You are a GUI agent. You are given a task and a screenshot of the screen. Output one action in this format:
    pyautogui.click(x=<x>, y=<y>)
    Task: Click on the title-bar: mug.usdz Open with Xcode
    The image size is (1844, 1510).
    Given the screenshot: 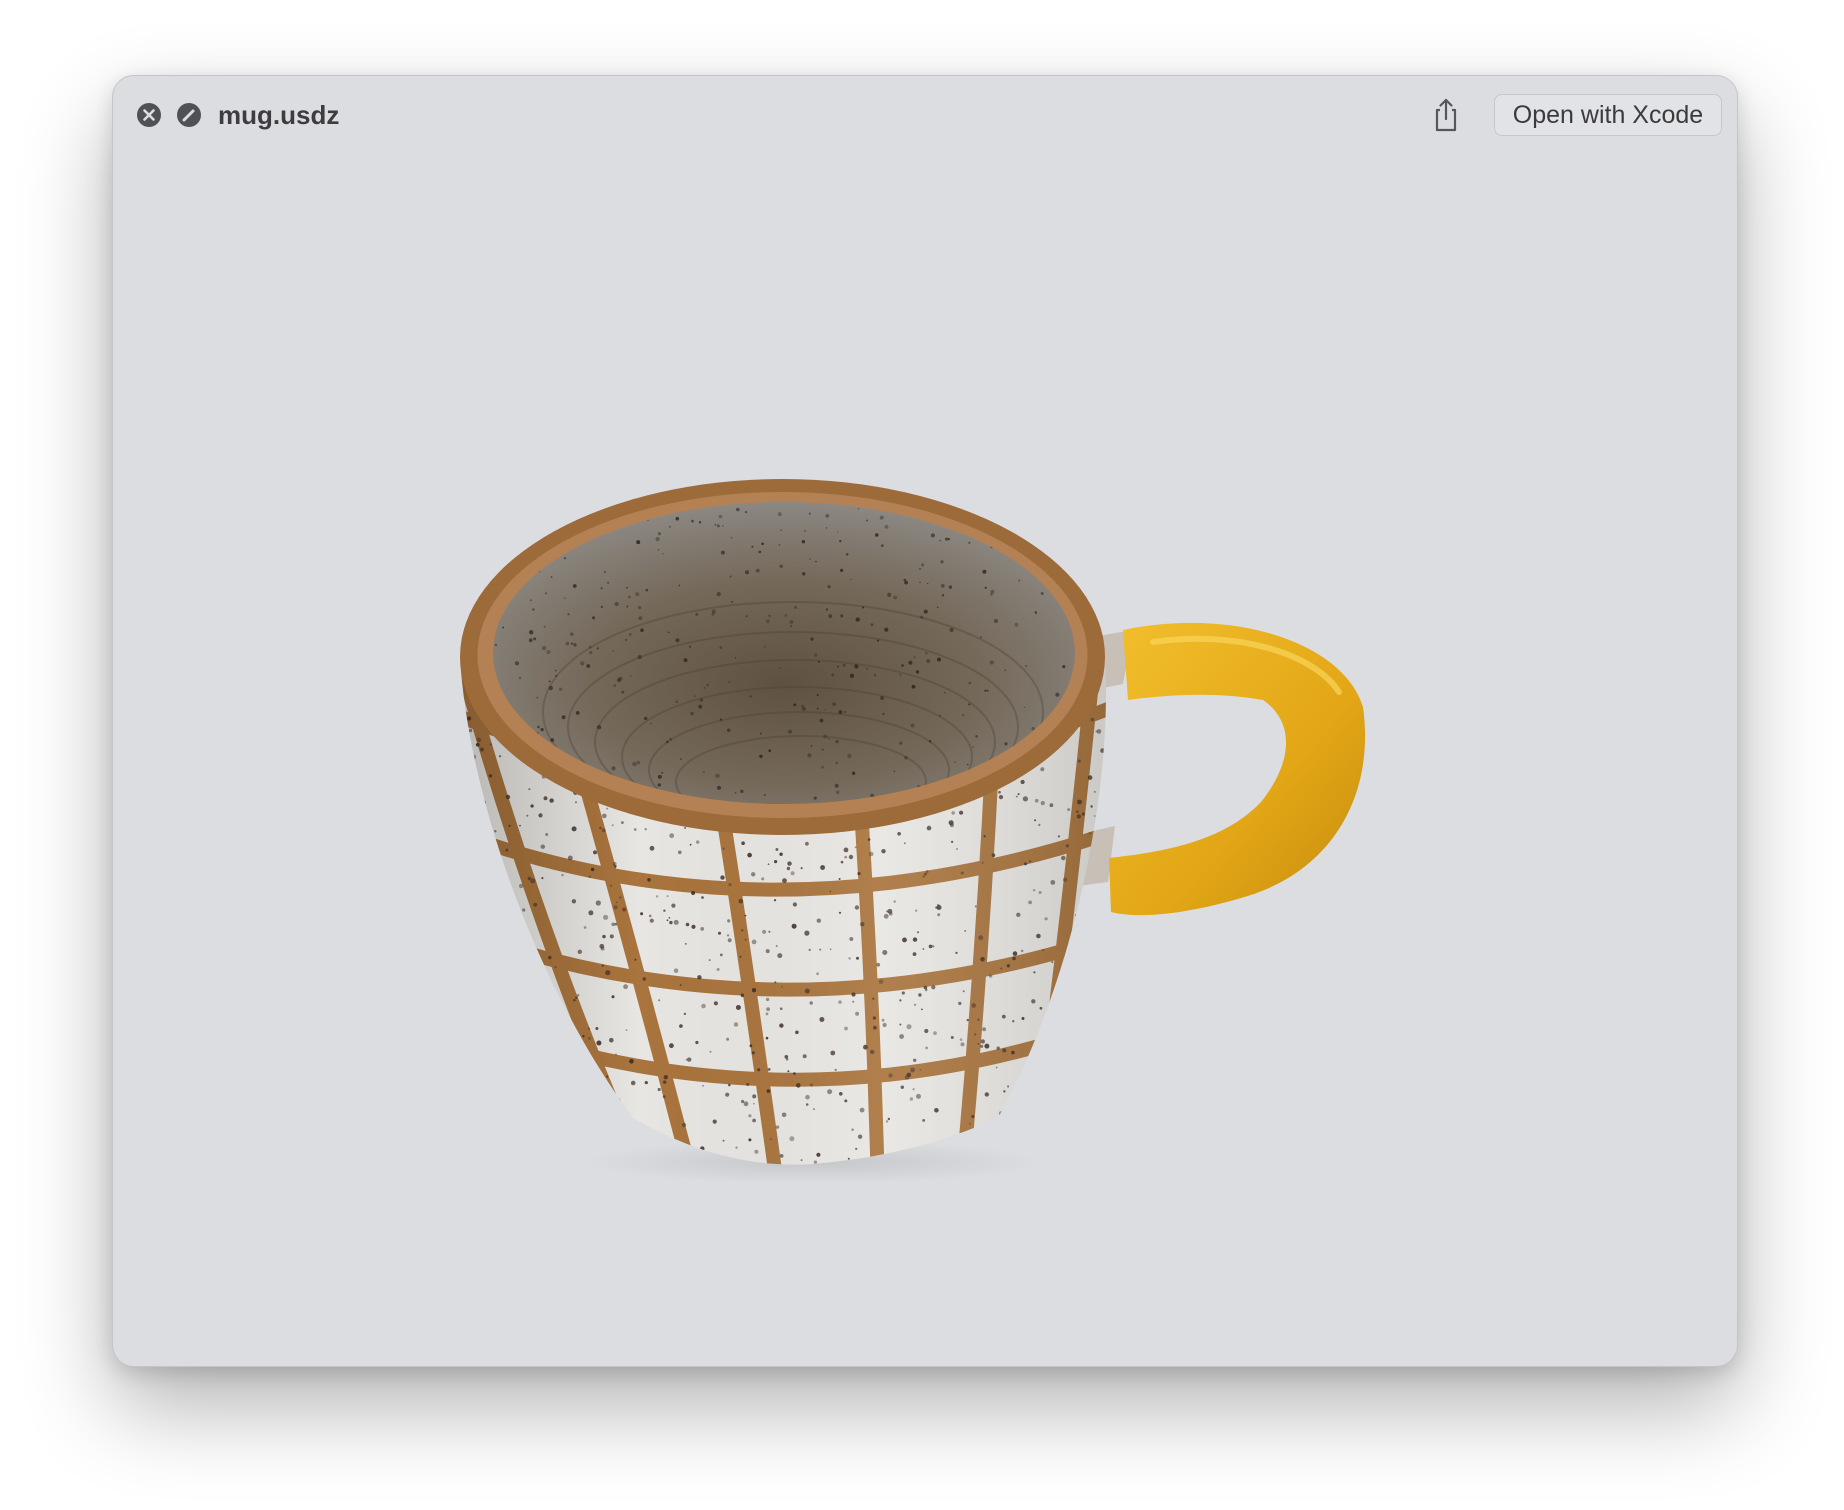 What is the action you would take?
    pyautogui.click(x=925, y=114)
    